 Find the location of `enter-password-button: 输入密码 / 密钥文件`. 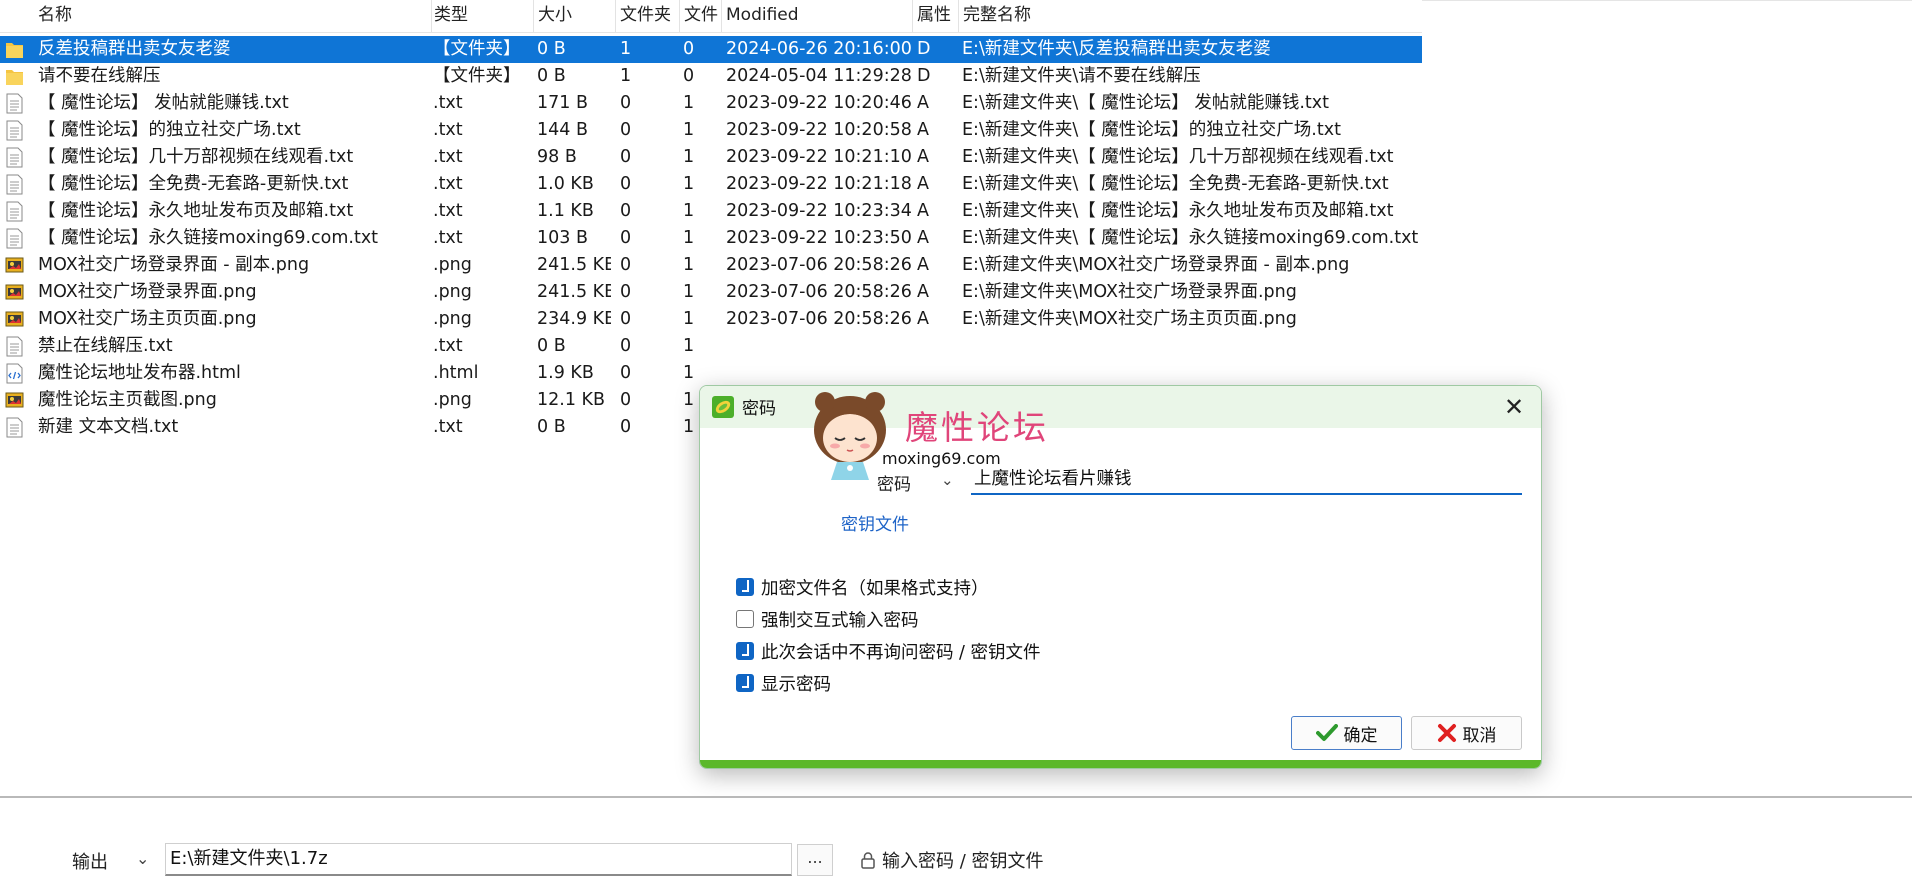

enter-password-button: 输入密码 / 密钥文件 is located at coordinates (952, 860).